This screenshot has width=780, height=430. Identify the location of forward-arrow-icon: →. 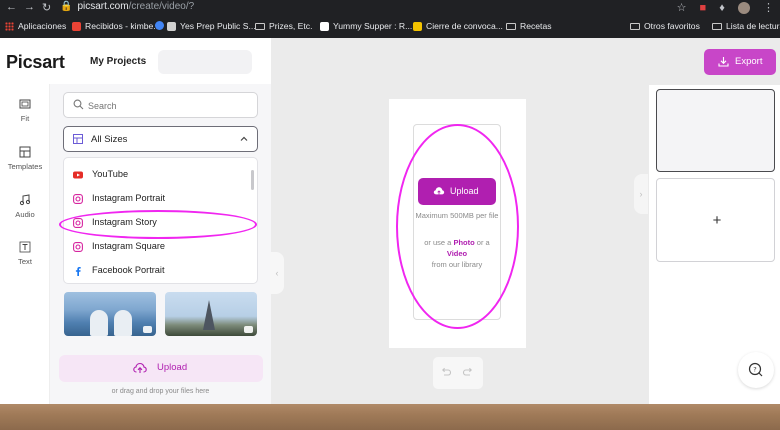
(29, 7).